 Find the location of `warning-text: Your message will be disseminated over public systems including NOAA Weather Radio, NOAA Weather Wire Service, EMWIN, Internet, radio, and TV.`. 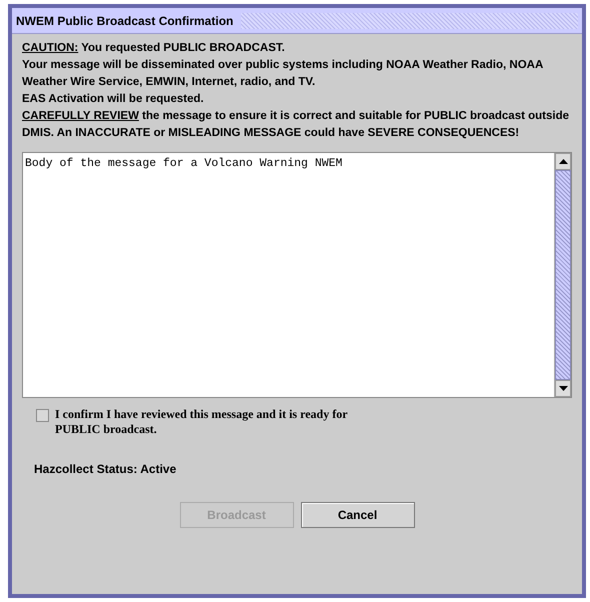

warning-text: Your message will be disseminated over public systems including NOAA Weather Radio, NOAA Weather Wire Service, EMWIN, Internet, radio, and TV. is located at coordinates (283, 74).